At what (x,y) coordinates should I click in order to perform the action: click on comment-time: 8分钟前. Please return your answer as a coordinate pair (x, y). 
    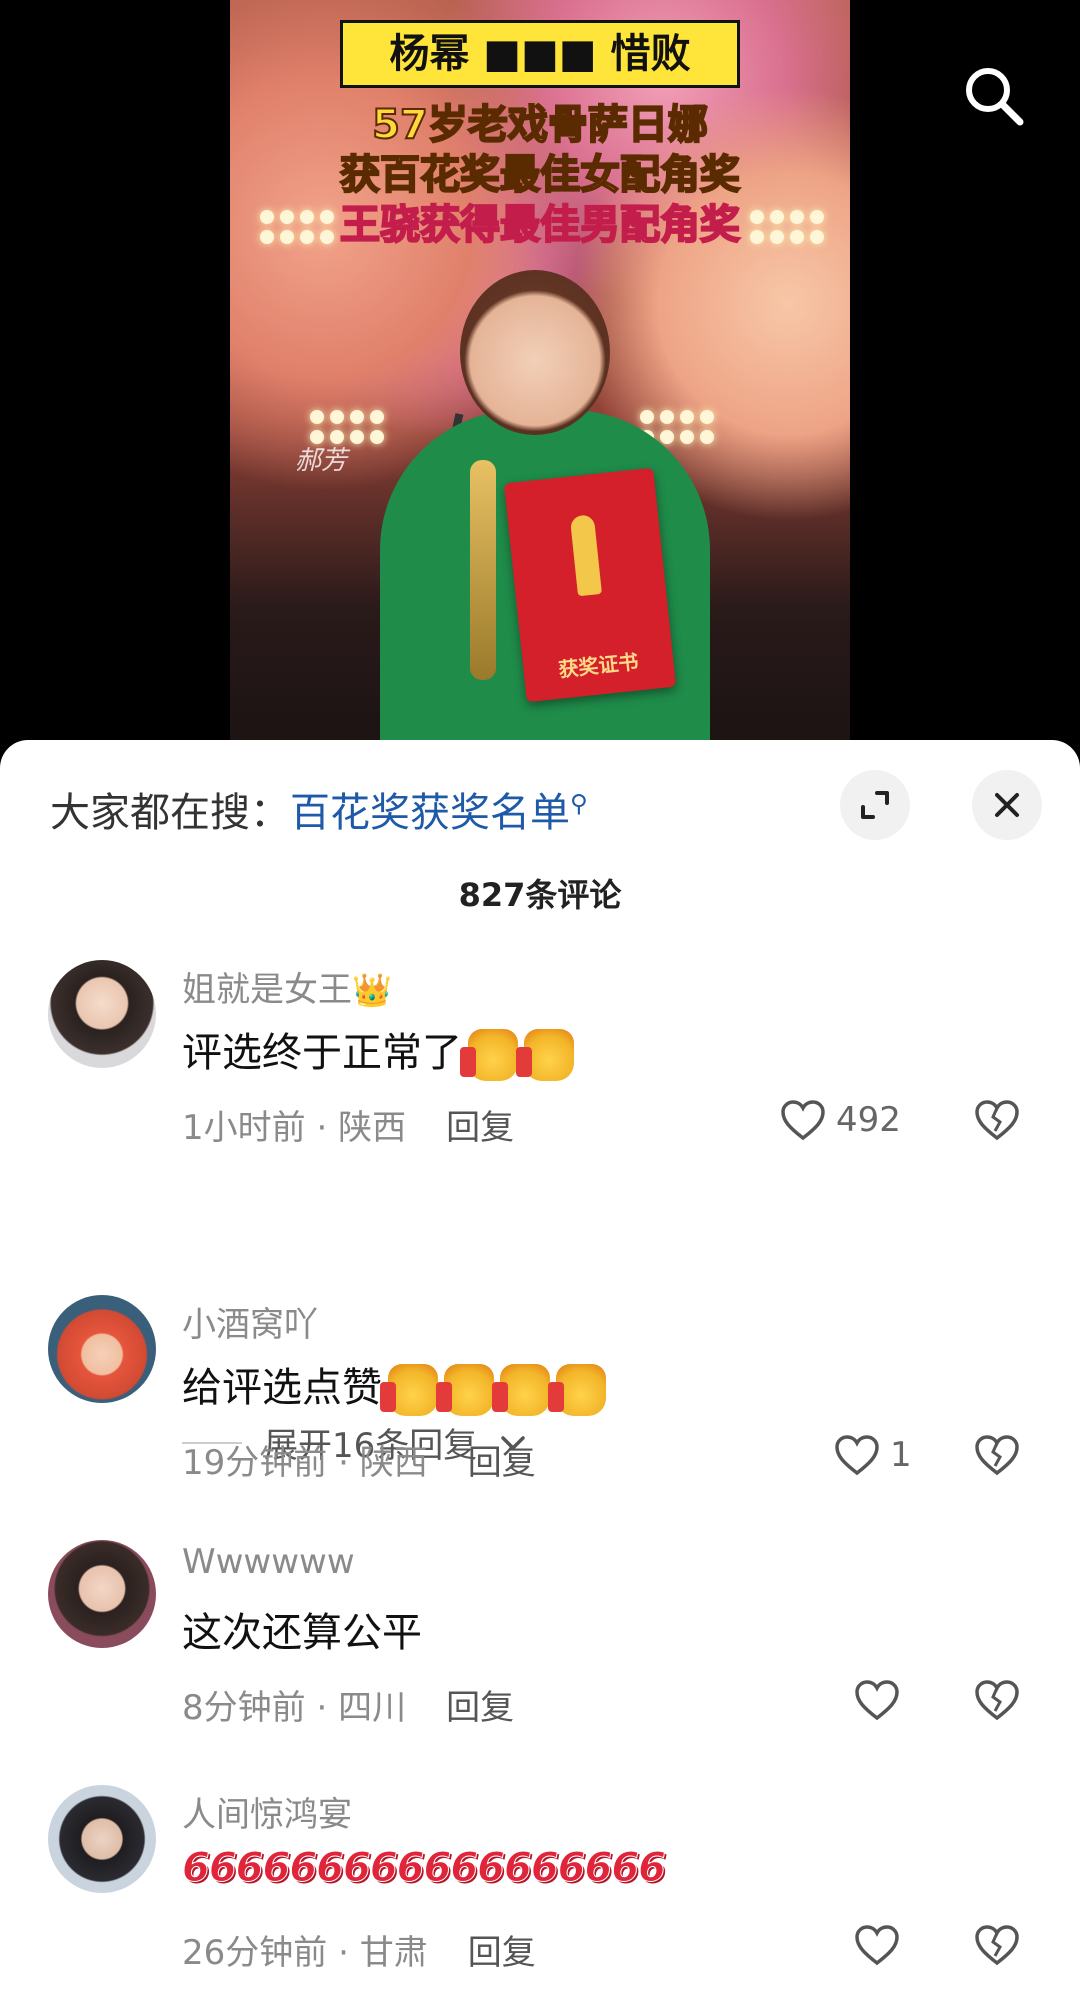
    Looking at the image, I should click on (244, 1708).